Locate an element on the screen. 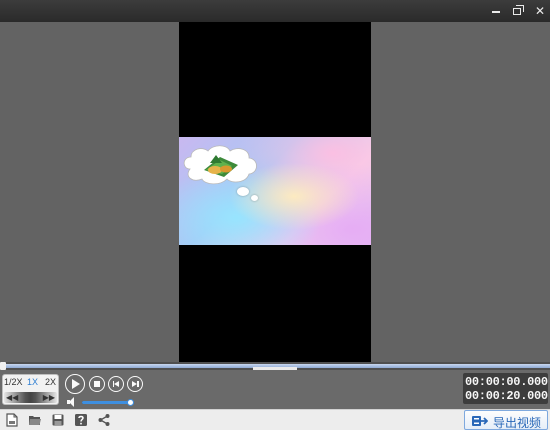 Image resolution: width=550 pixels, height=430 pixels. restore-button is located at coordinates (518, 11).